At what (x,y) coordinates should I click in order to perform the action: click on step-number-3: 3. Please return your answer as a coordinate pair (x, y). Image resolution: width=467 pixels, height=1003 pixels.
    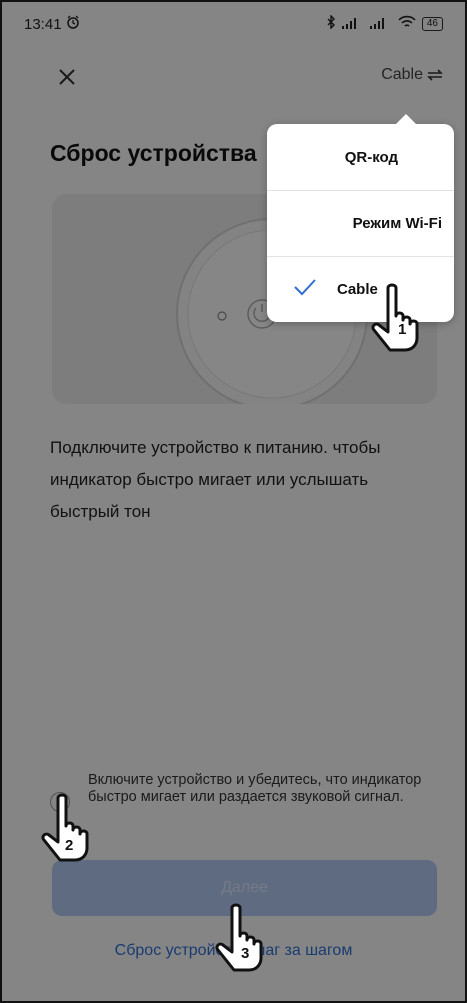
    Looking at the image, I should click on (245, 953).